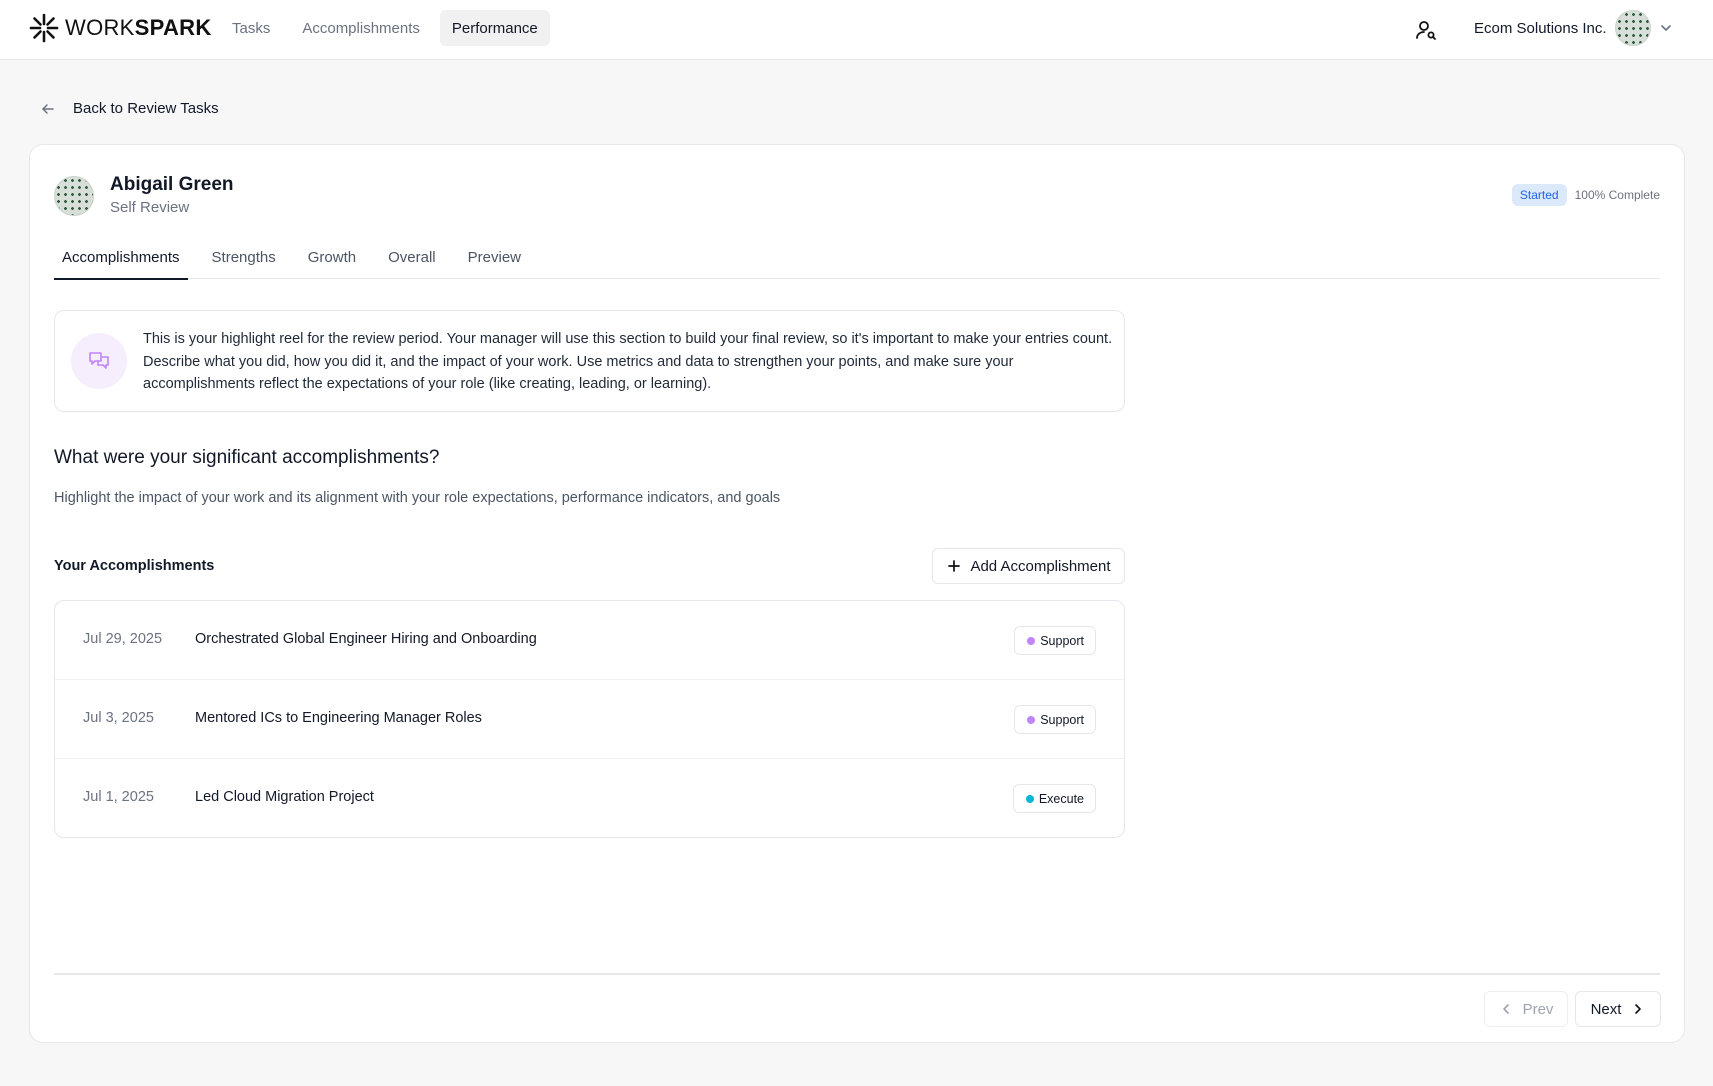 This screenshot has height=1086, width=1713. I want to click on chevron-down-icon, so click(1665, 28).